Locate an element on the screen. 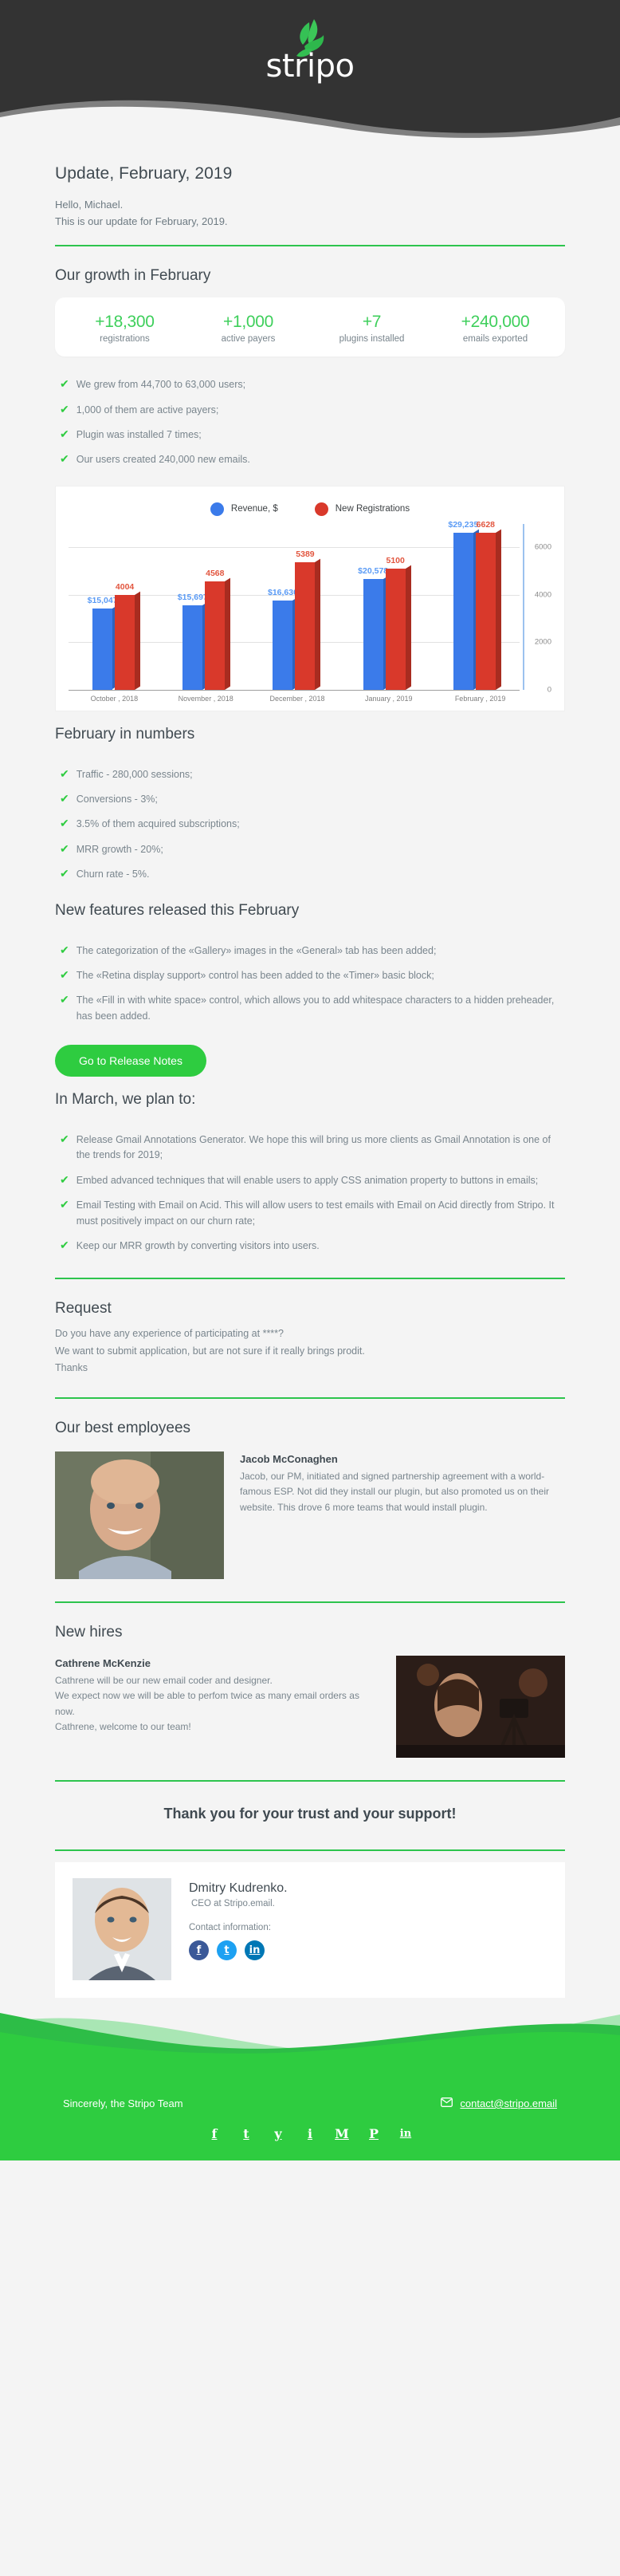  list-item-label: Our users created 240,000 new emails. is located at coordinates (163, 460).